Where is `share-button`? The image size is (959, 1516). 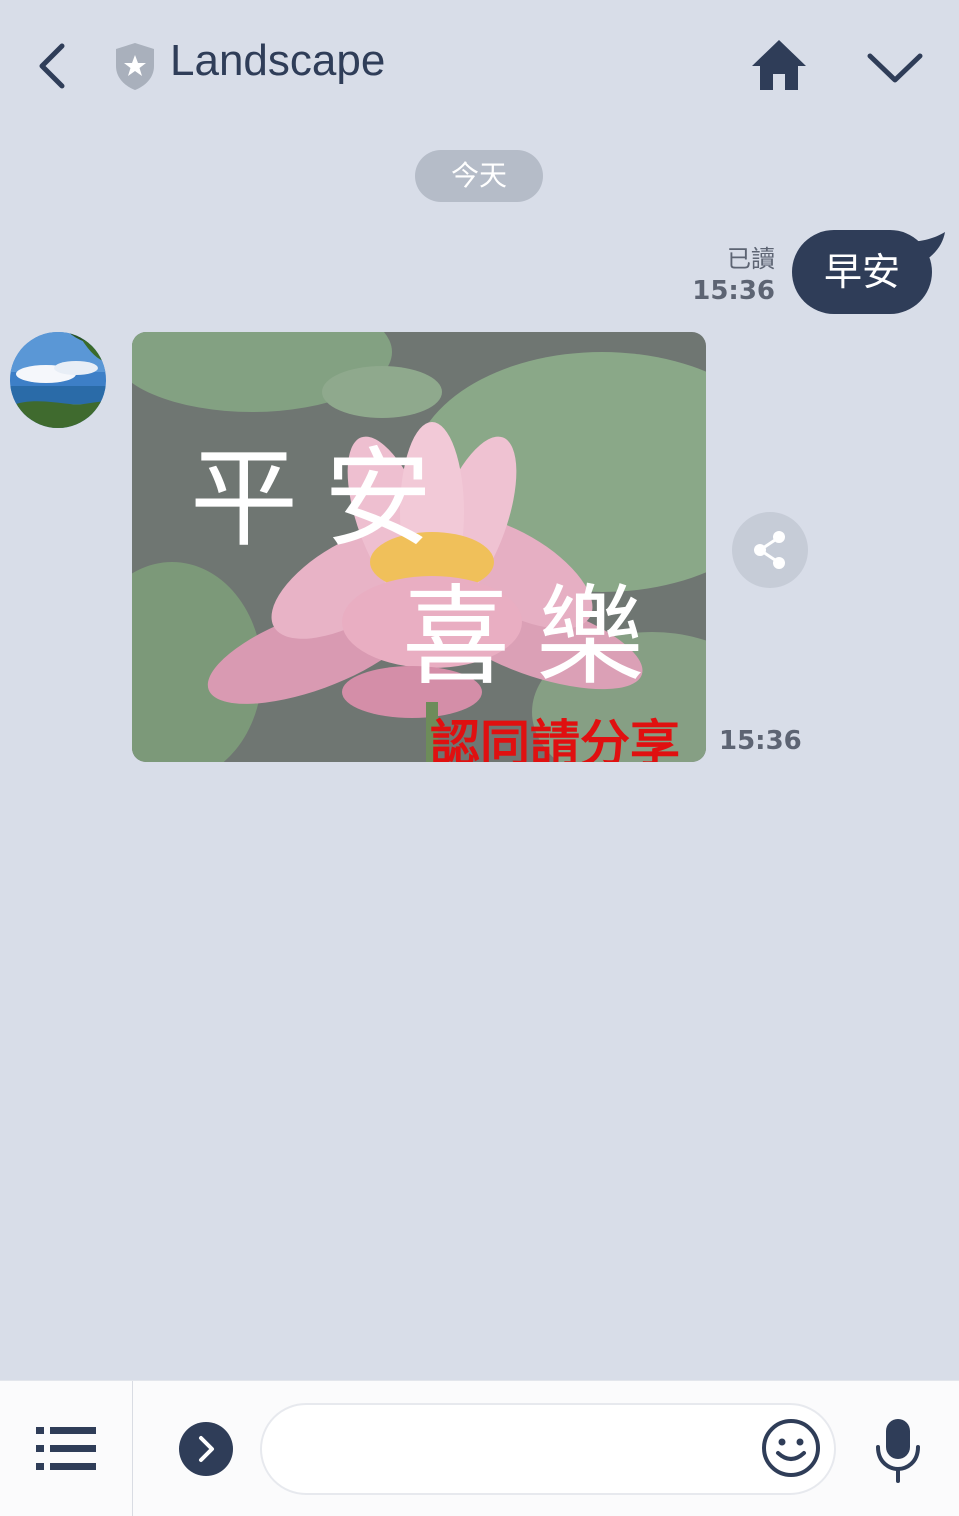
share-button is located at coordinates (770, 550).